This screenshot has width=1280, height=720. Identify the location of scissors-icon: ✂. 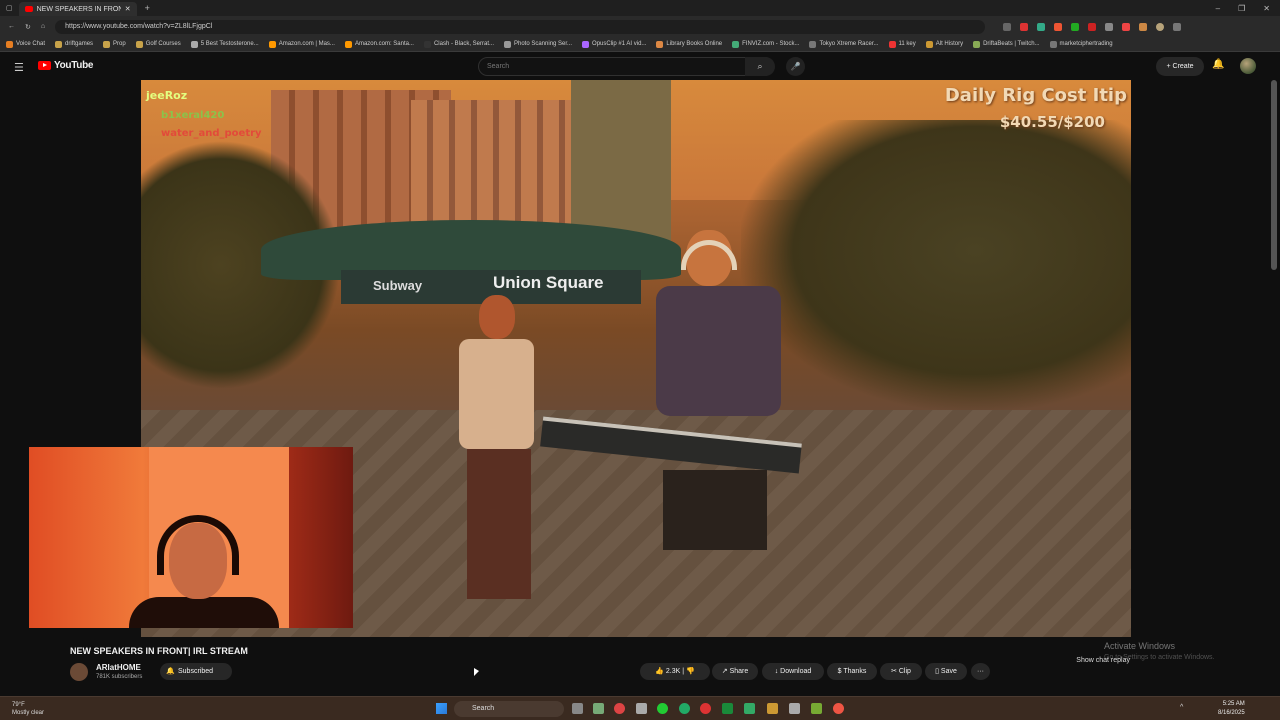
(895, 671).